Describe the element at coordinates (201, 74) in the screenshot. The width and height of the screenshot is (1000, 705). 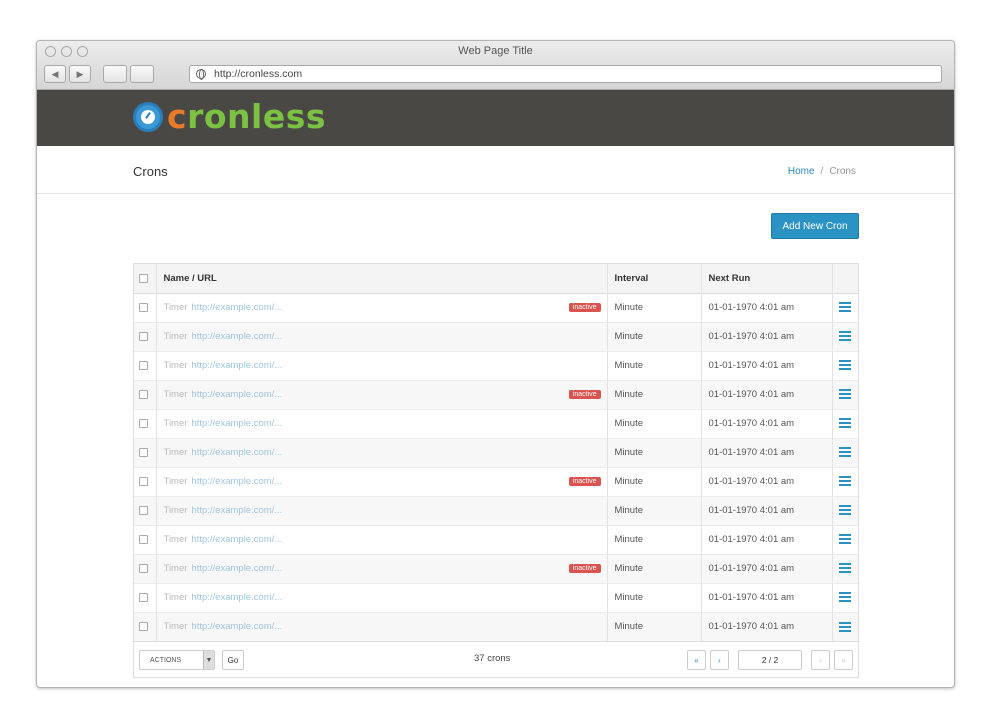
I see `globe-icon` at that location.